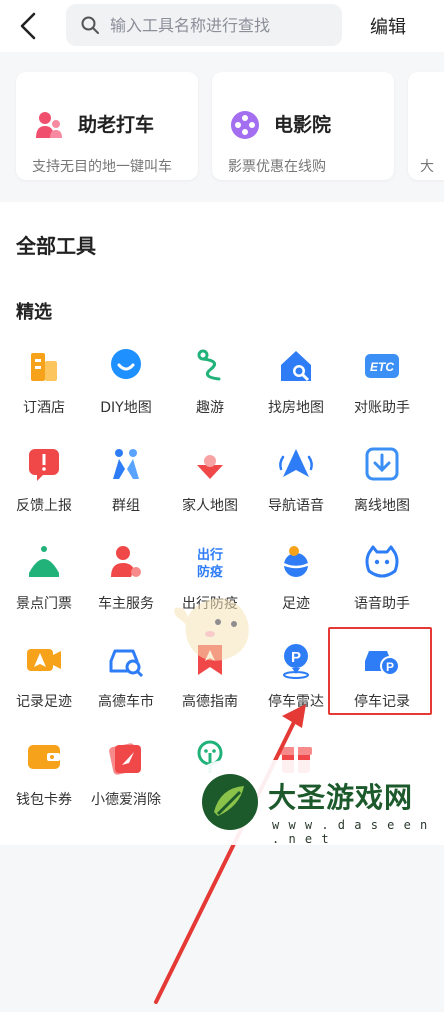 Image resolution: width=444 pixels, height=1012 pixels. What do you see at coordinates (210, 572) in the screenshot?
I see `svg-text: 防疫` at bounding box center [210, 572].